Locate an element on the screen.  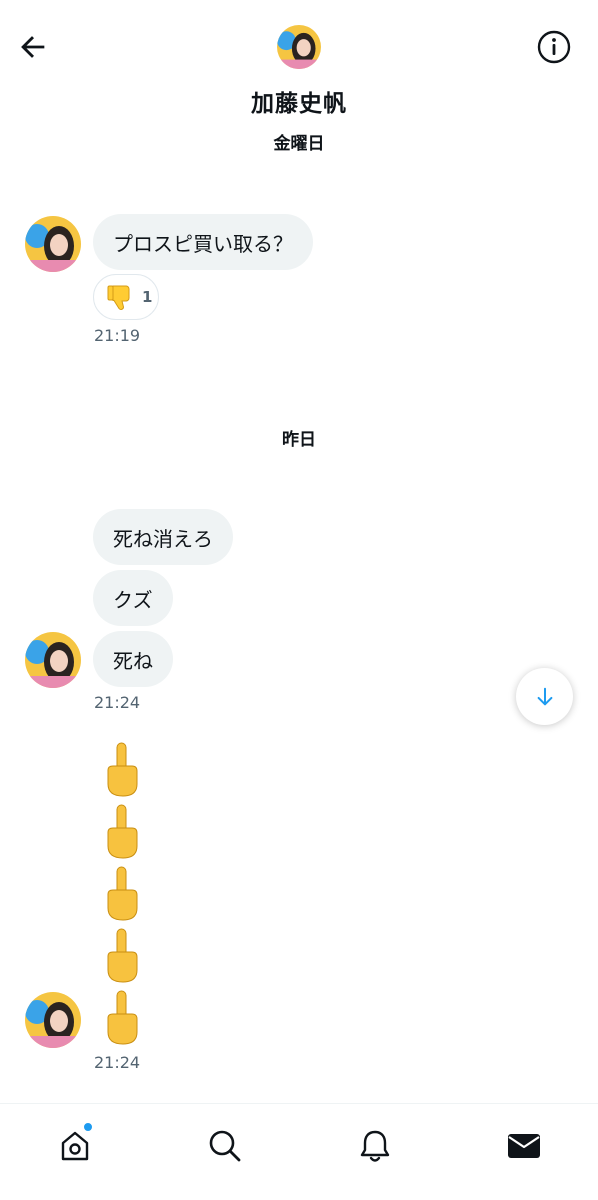
message-bubble: 死ね is located at coordinates (133, 659).